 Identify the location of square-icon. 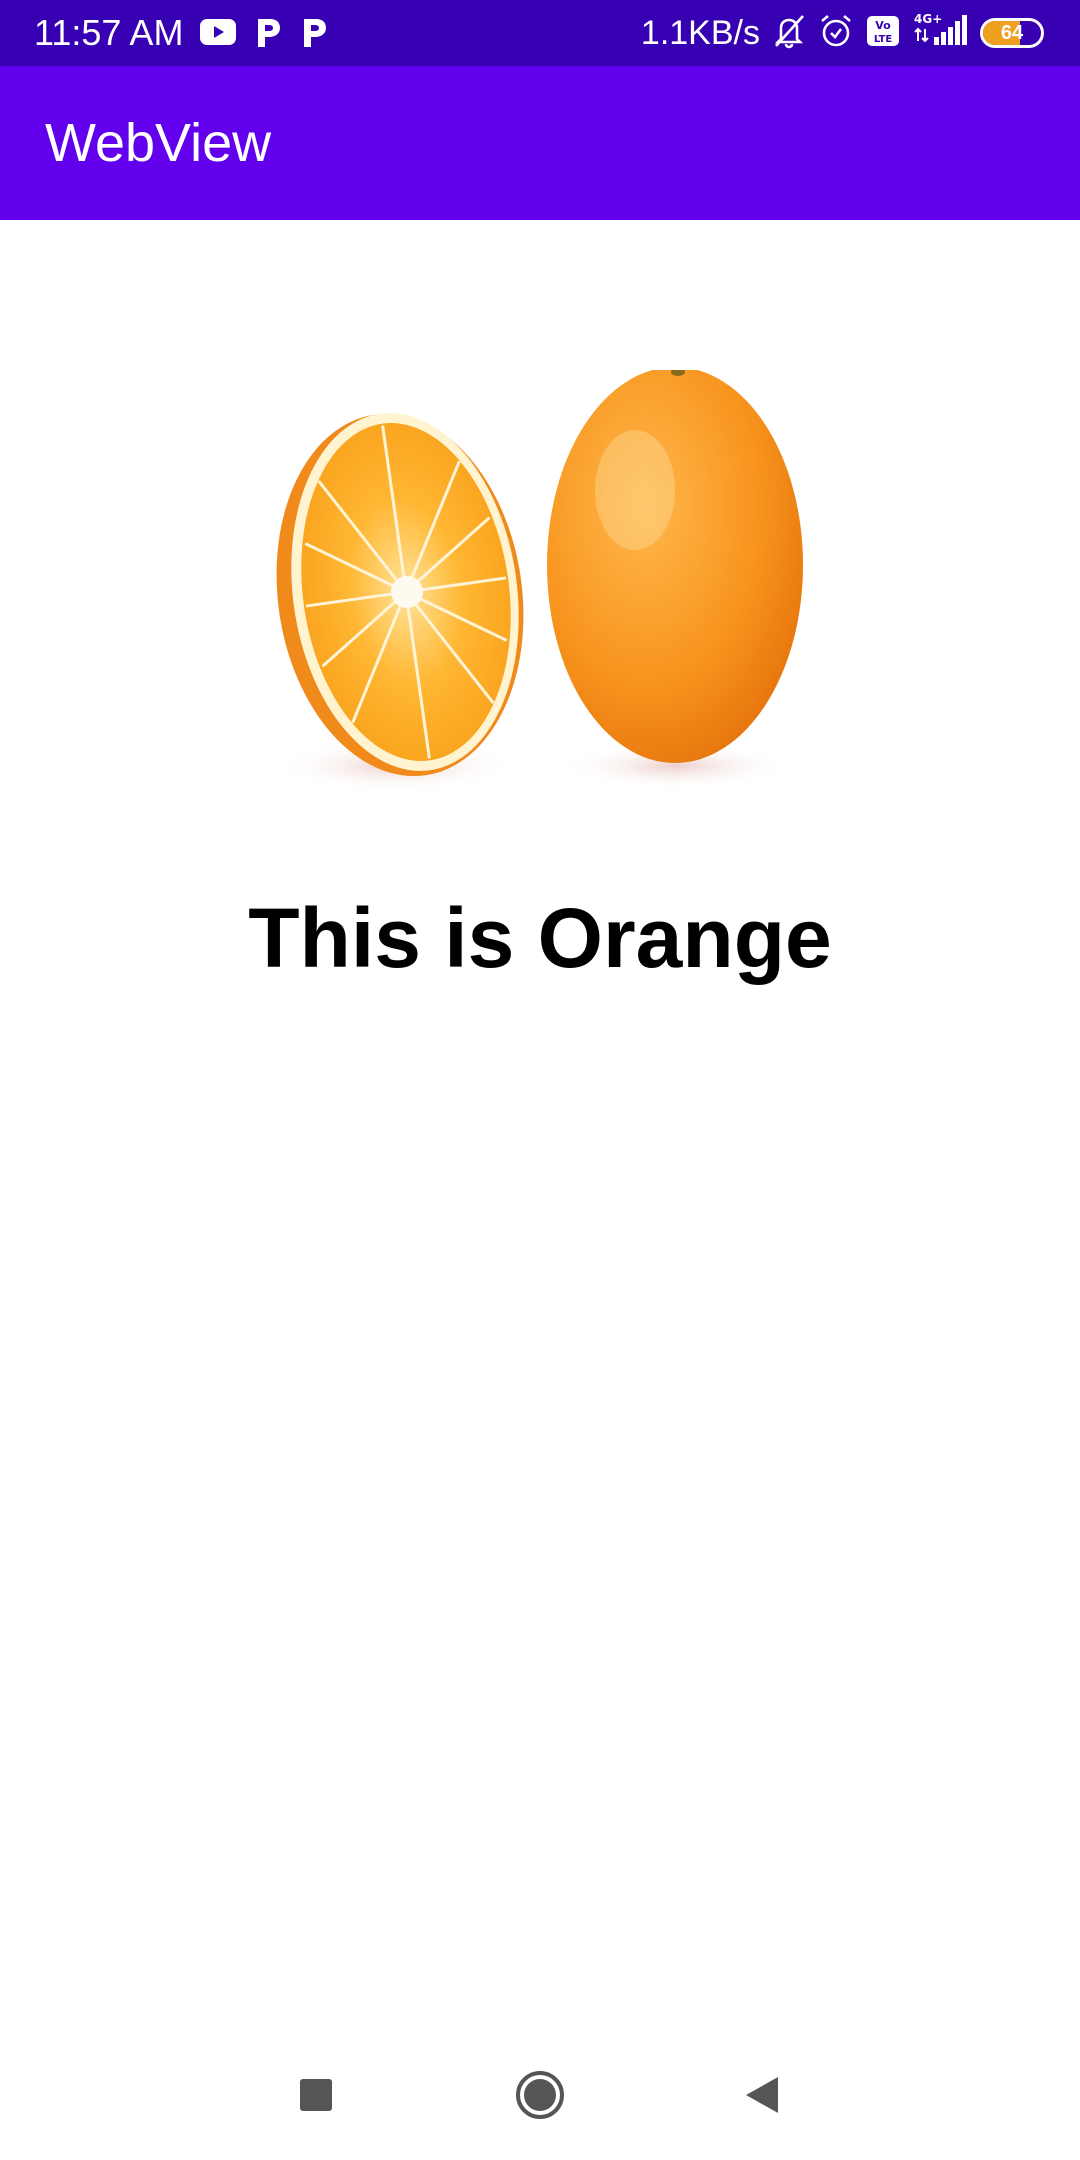
(316, 2095).